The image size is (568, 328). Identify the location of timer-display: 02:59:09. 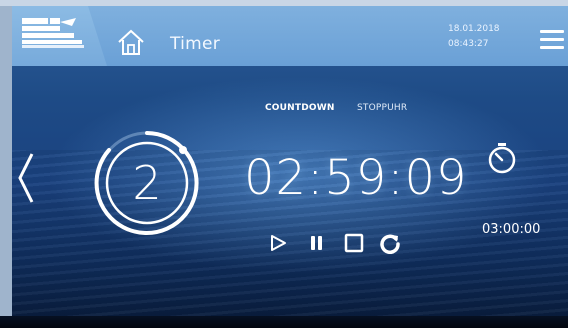
(356, 178).